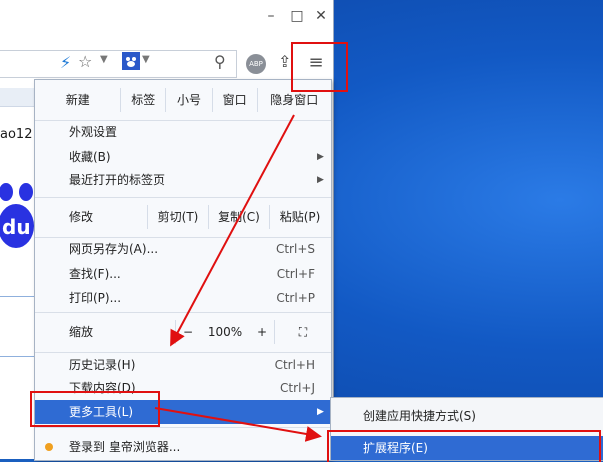  I want to click on shortcut-find: Ctrl+F, so click(295, 274).